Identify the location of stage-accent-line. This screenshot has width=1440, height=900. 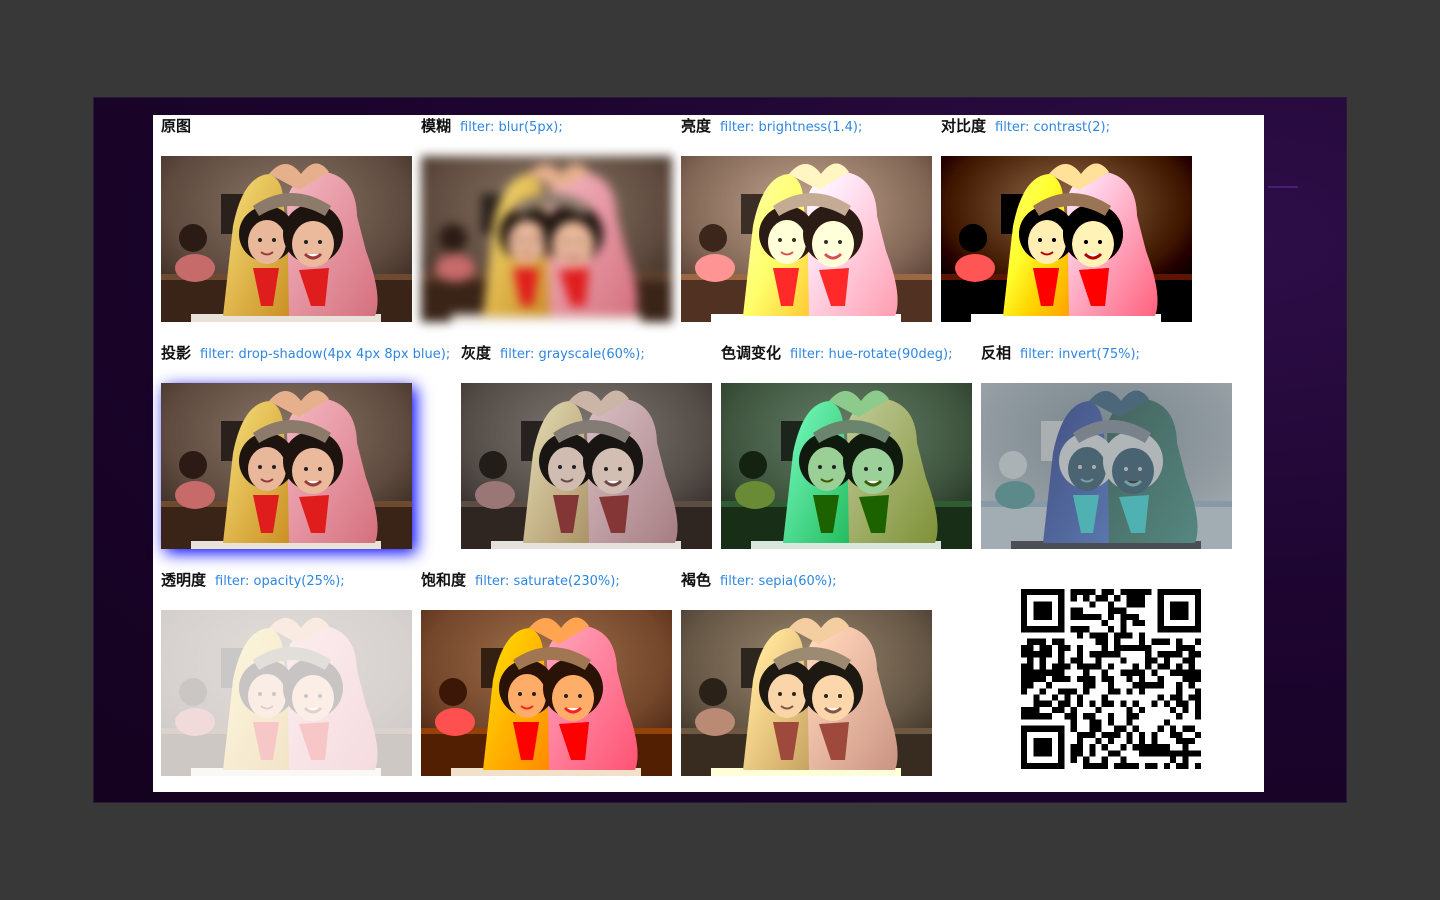
(1283, 187).